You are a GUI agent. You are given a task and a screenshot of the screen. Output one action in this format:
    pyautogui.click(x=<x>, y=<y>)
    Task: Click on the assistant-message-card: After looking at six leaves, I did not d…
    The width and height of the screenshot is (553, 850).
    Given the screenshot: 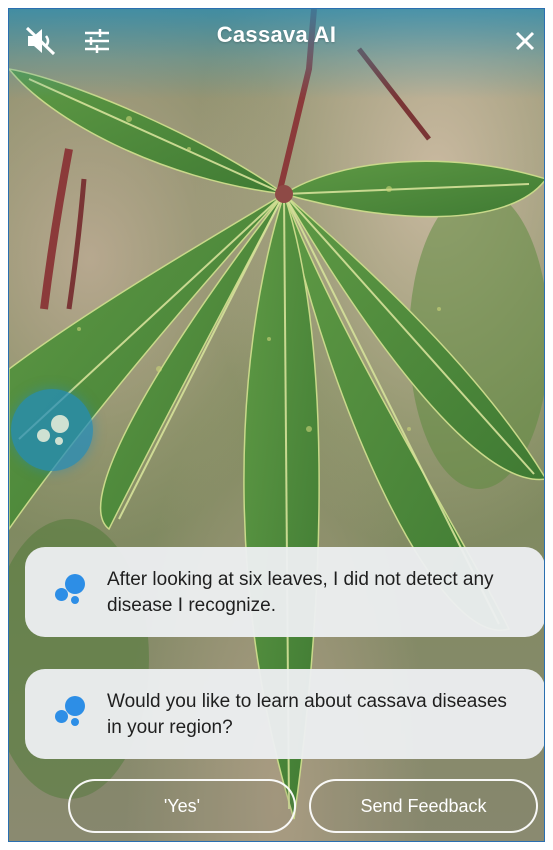 What is the action you would take?
    pyautogui.click(x=284, y=592)
    